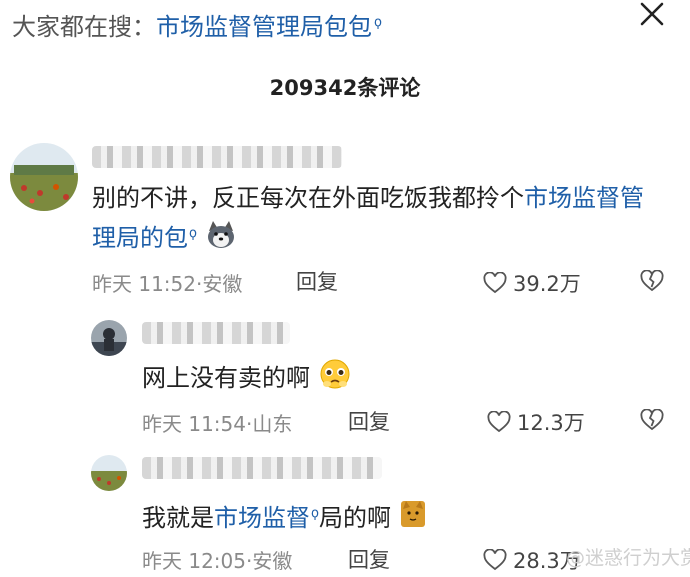 The height and width of the screenshot is (577, 690). Describe the element at coordinates (194, 561) in the screenshot. I see `comment-time: 昨天 12:05` at that location.